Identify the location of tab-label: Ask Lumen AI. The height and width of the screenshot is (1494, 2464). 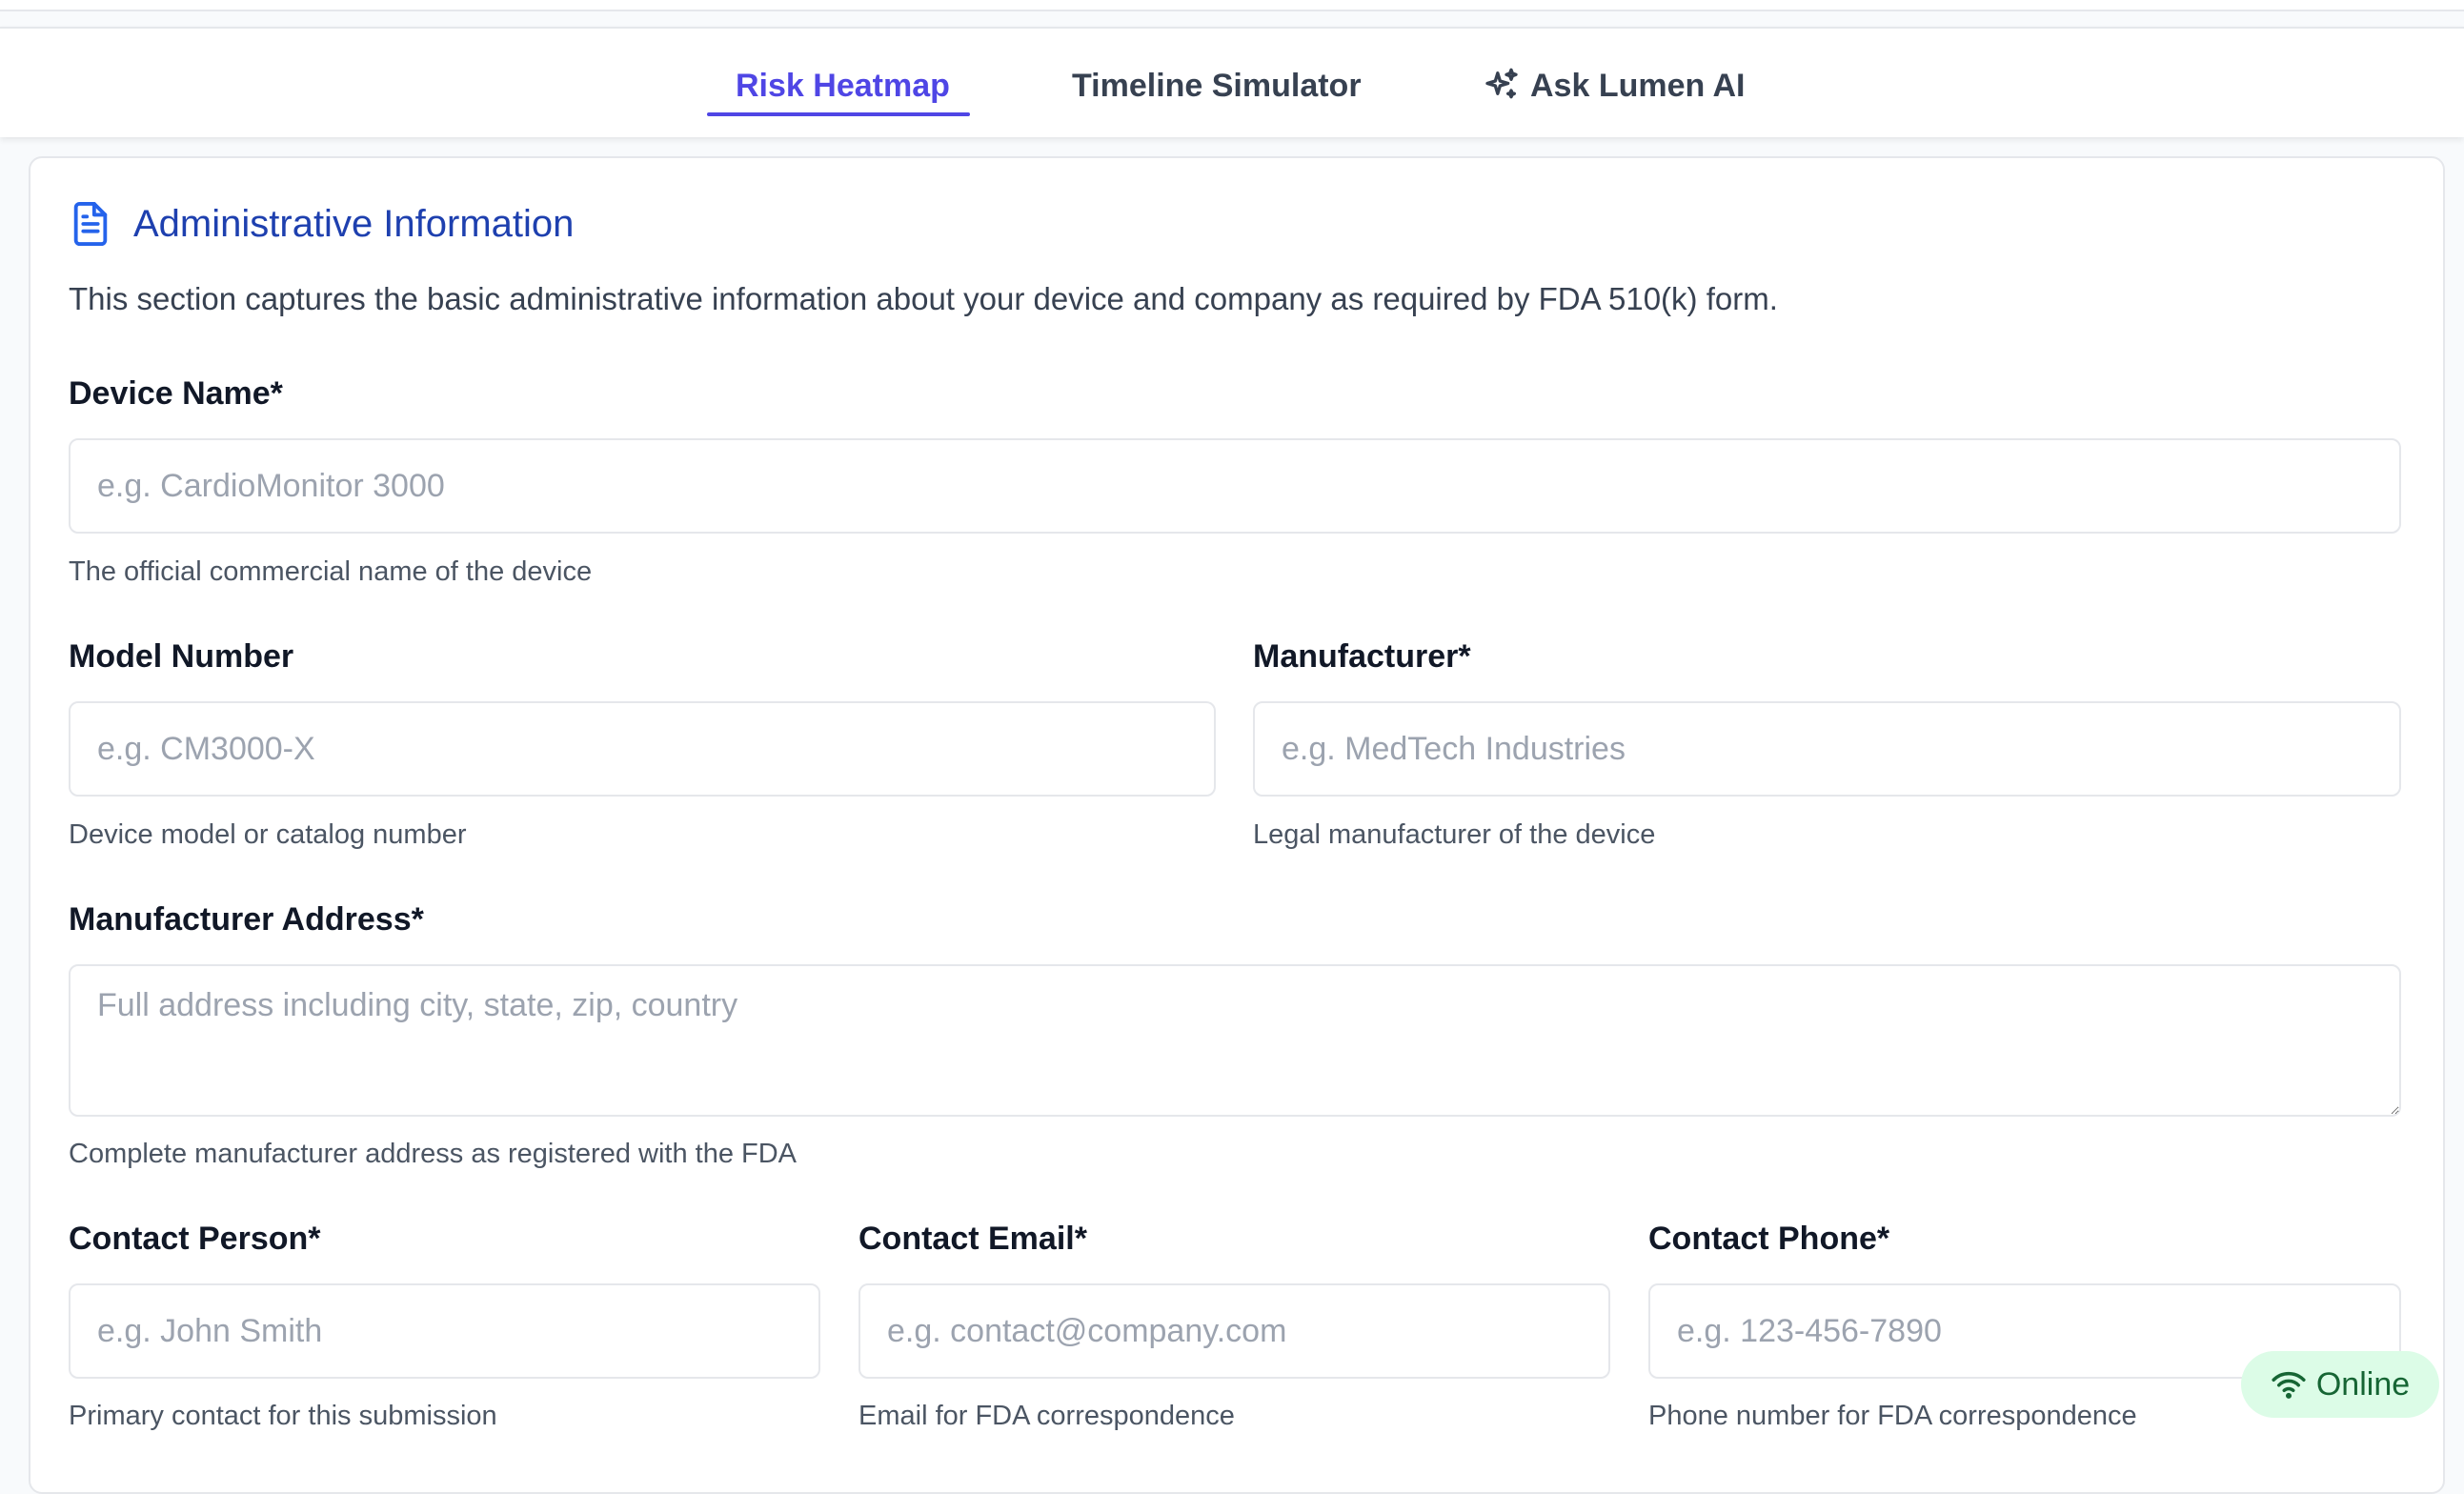
(1638, 85).